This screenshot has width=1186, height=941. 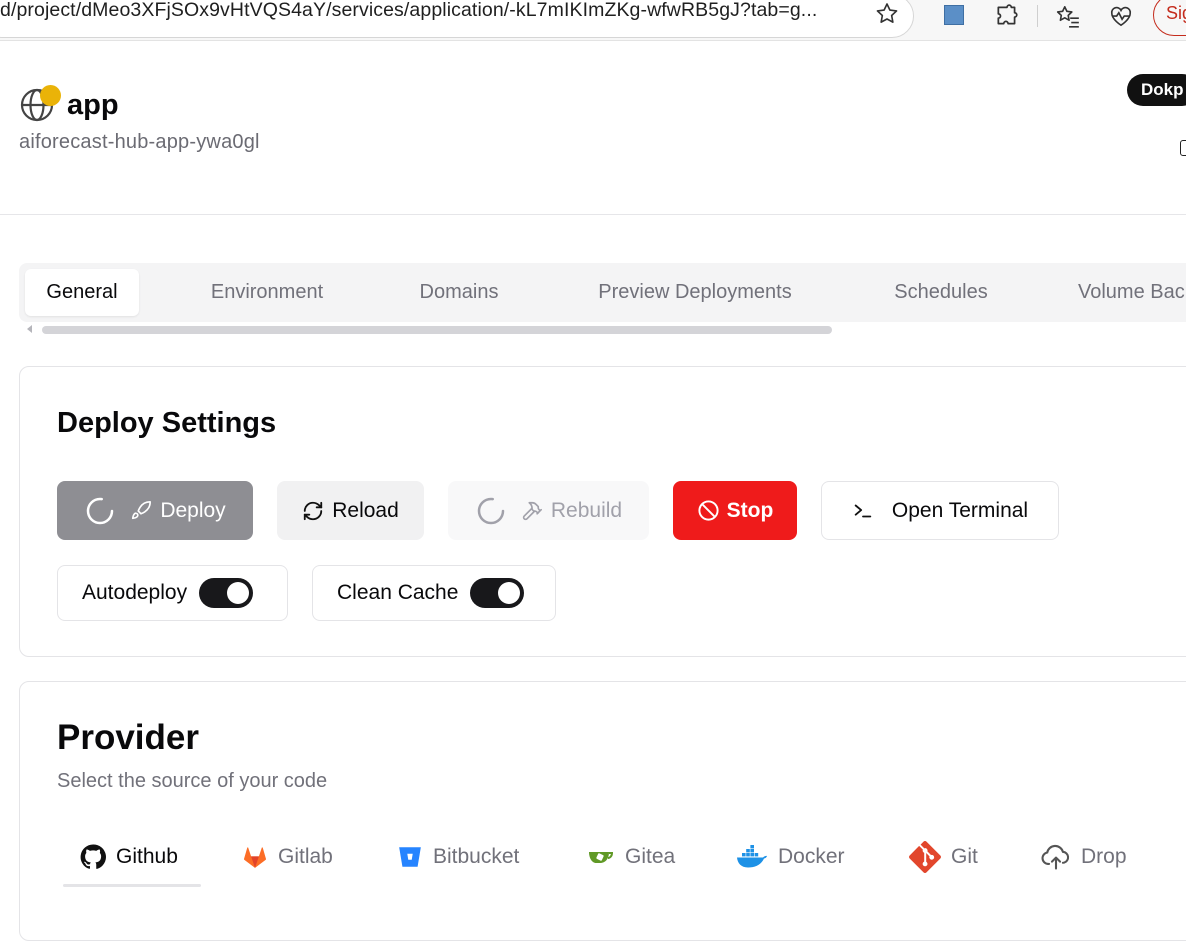 I want to click on clean-cache-setting: Clean Cache, so click(x=434, y=593).